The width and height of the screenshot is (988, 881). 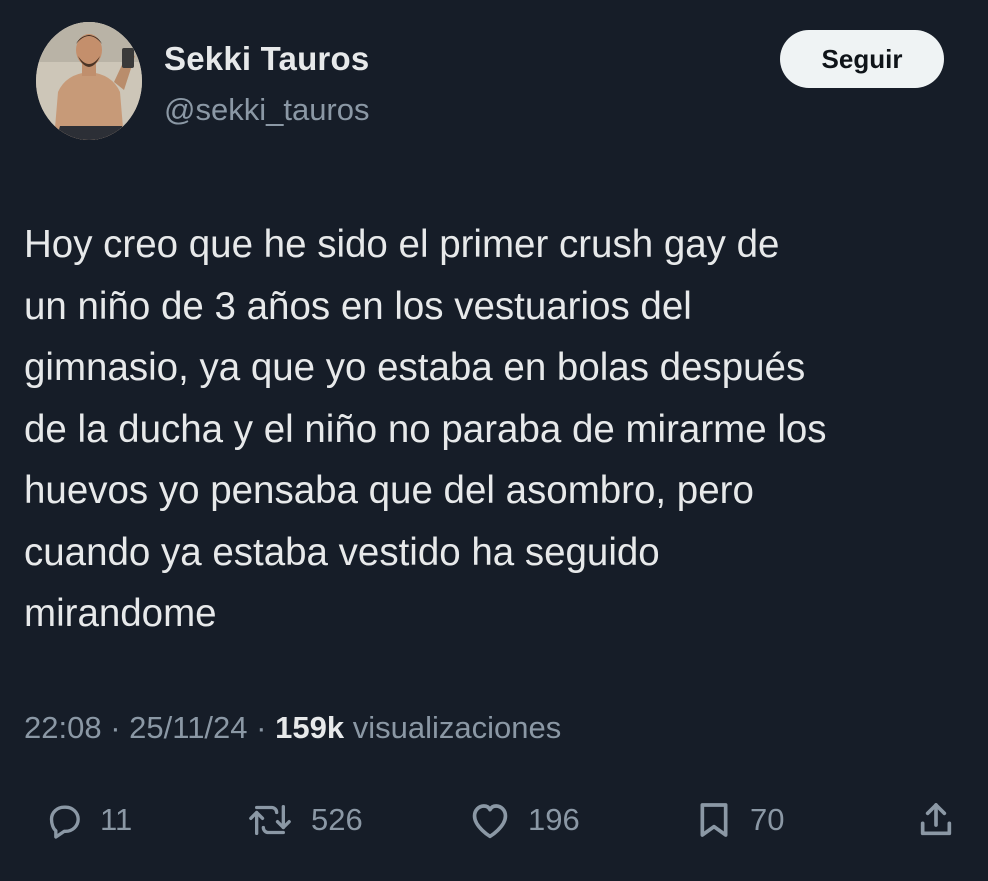 What do you see at coordinates (304, 820) in the screenshot?
I see `repost-button: 526` at bounding box center [304, 820].